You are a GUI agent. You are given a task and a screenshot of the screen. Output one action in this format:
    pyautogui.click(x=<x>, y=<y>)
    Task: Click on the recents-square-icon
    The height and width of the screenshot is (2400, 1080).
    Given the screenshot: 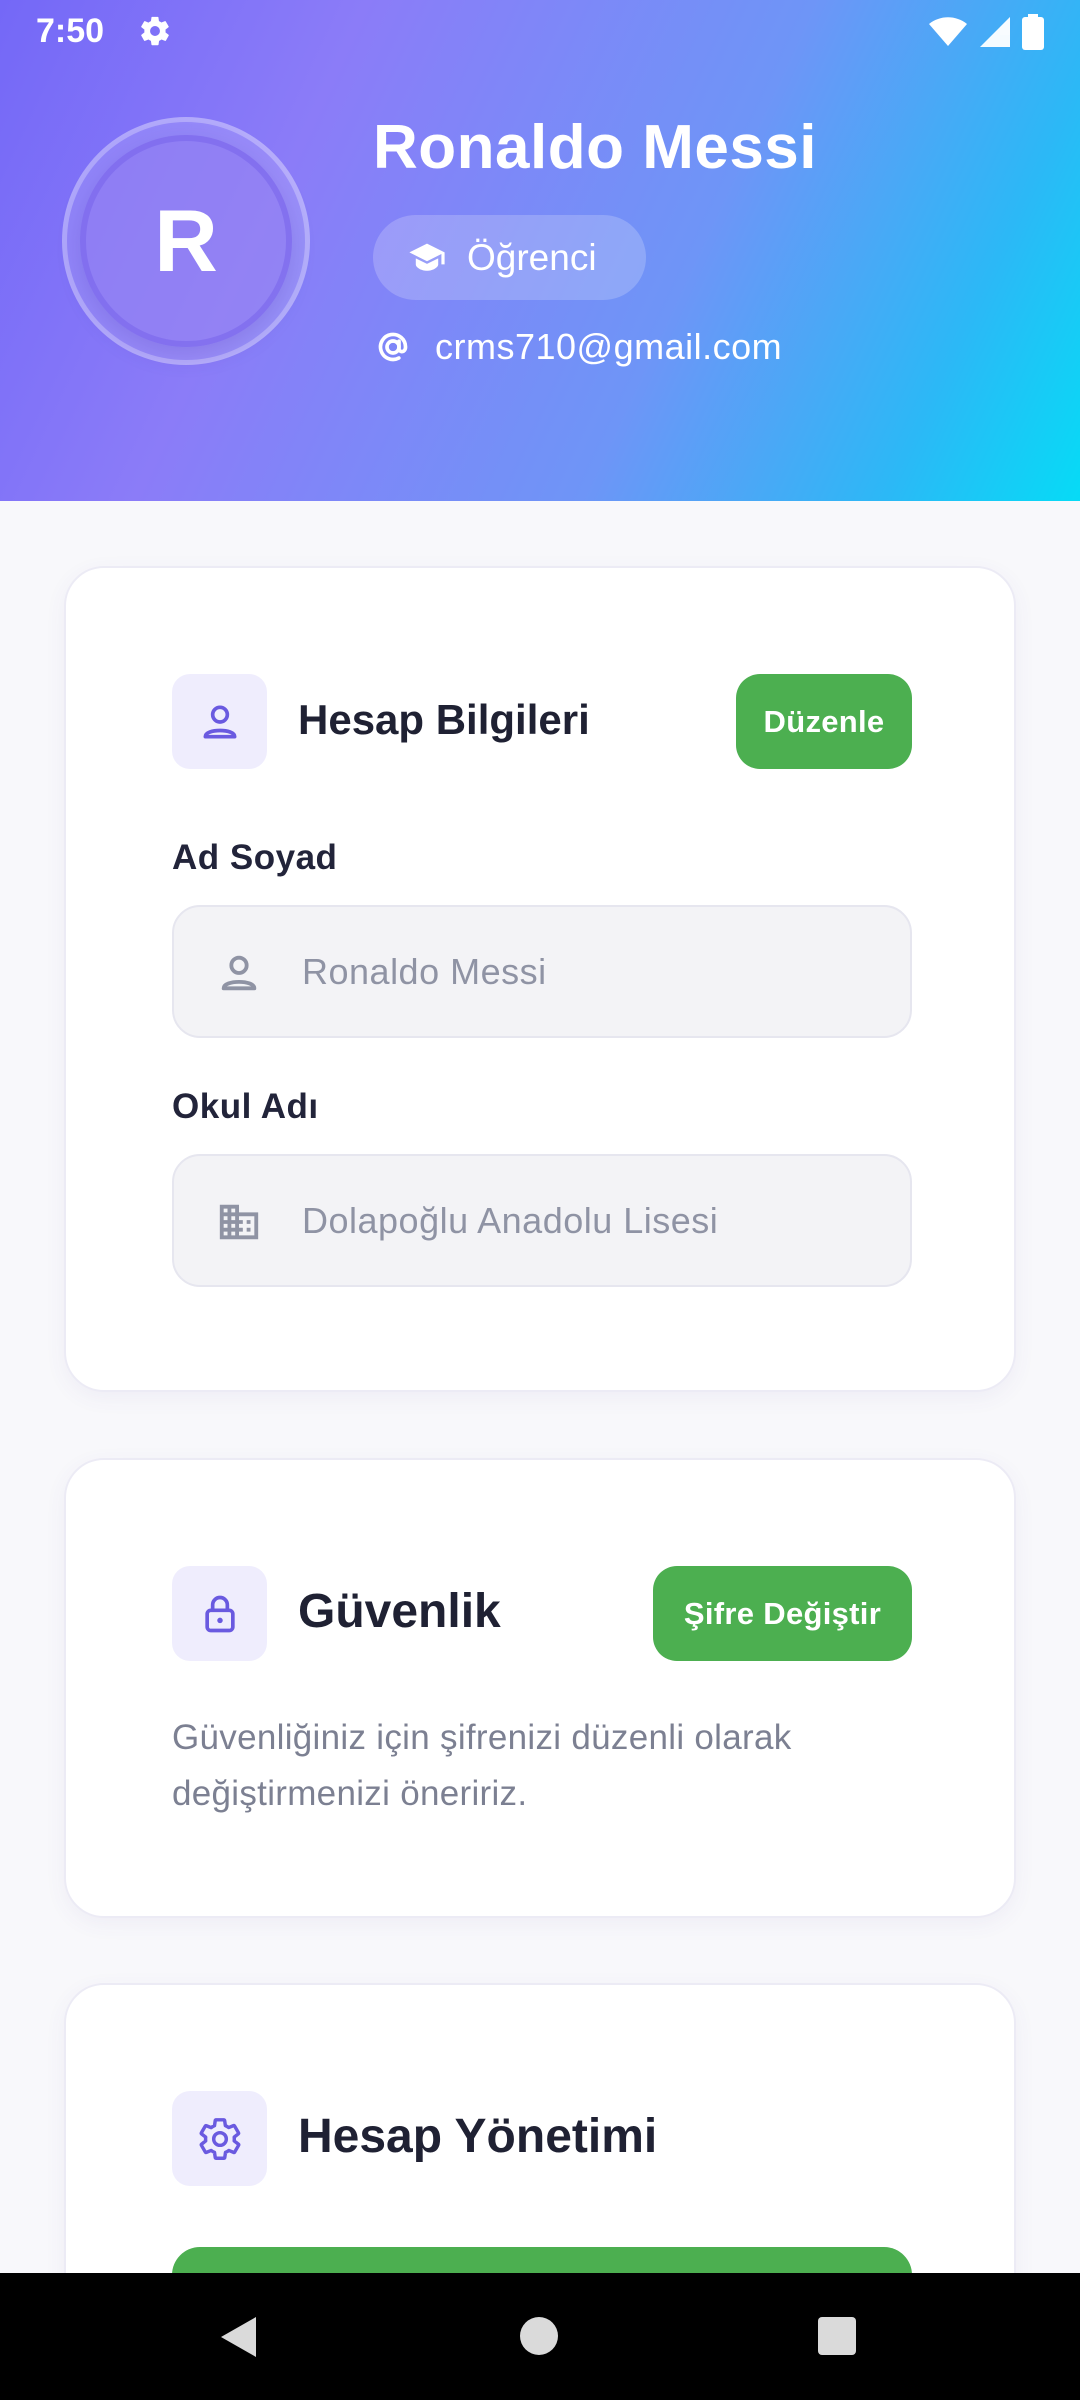 What is the action you would take?
    pyautogui.click(x=837, y=2336)
    